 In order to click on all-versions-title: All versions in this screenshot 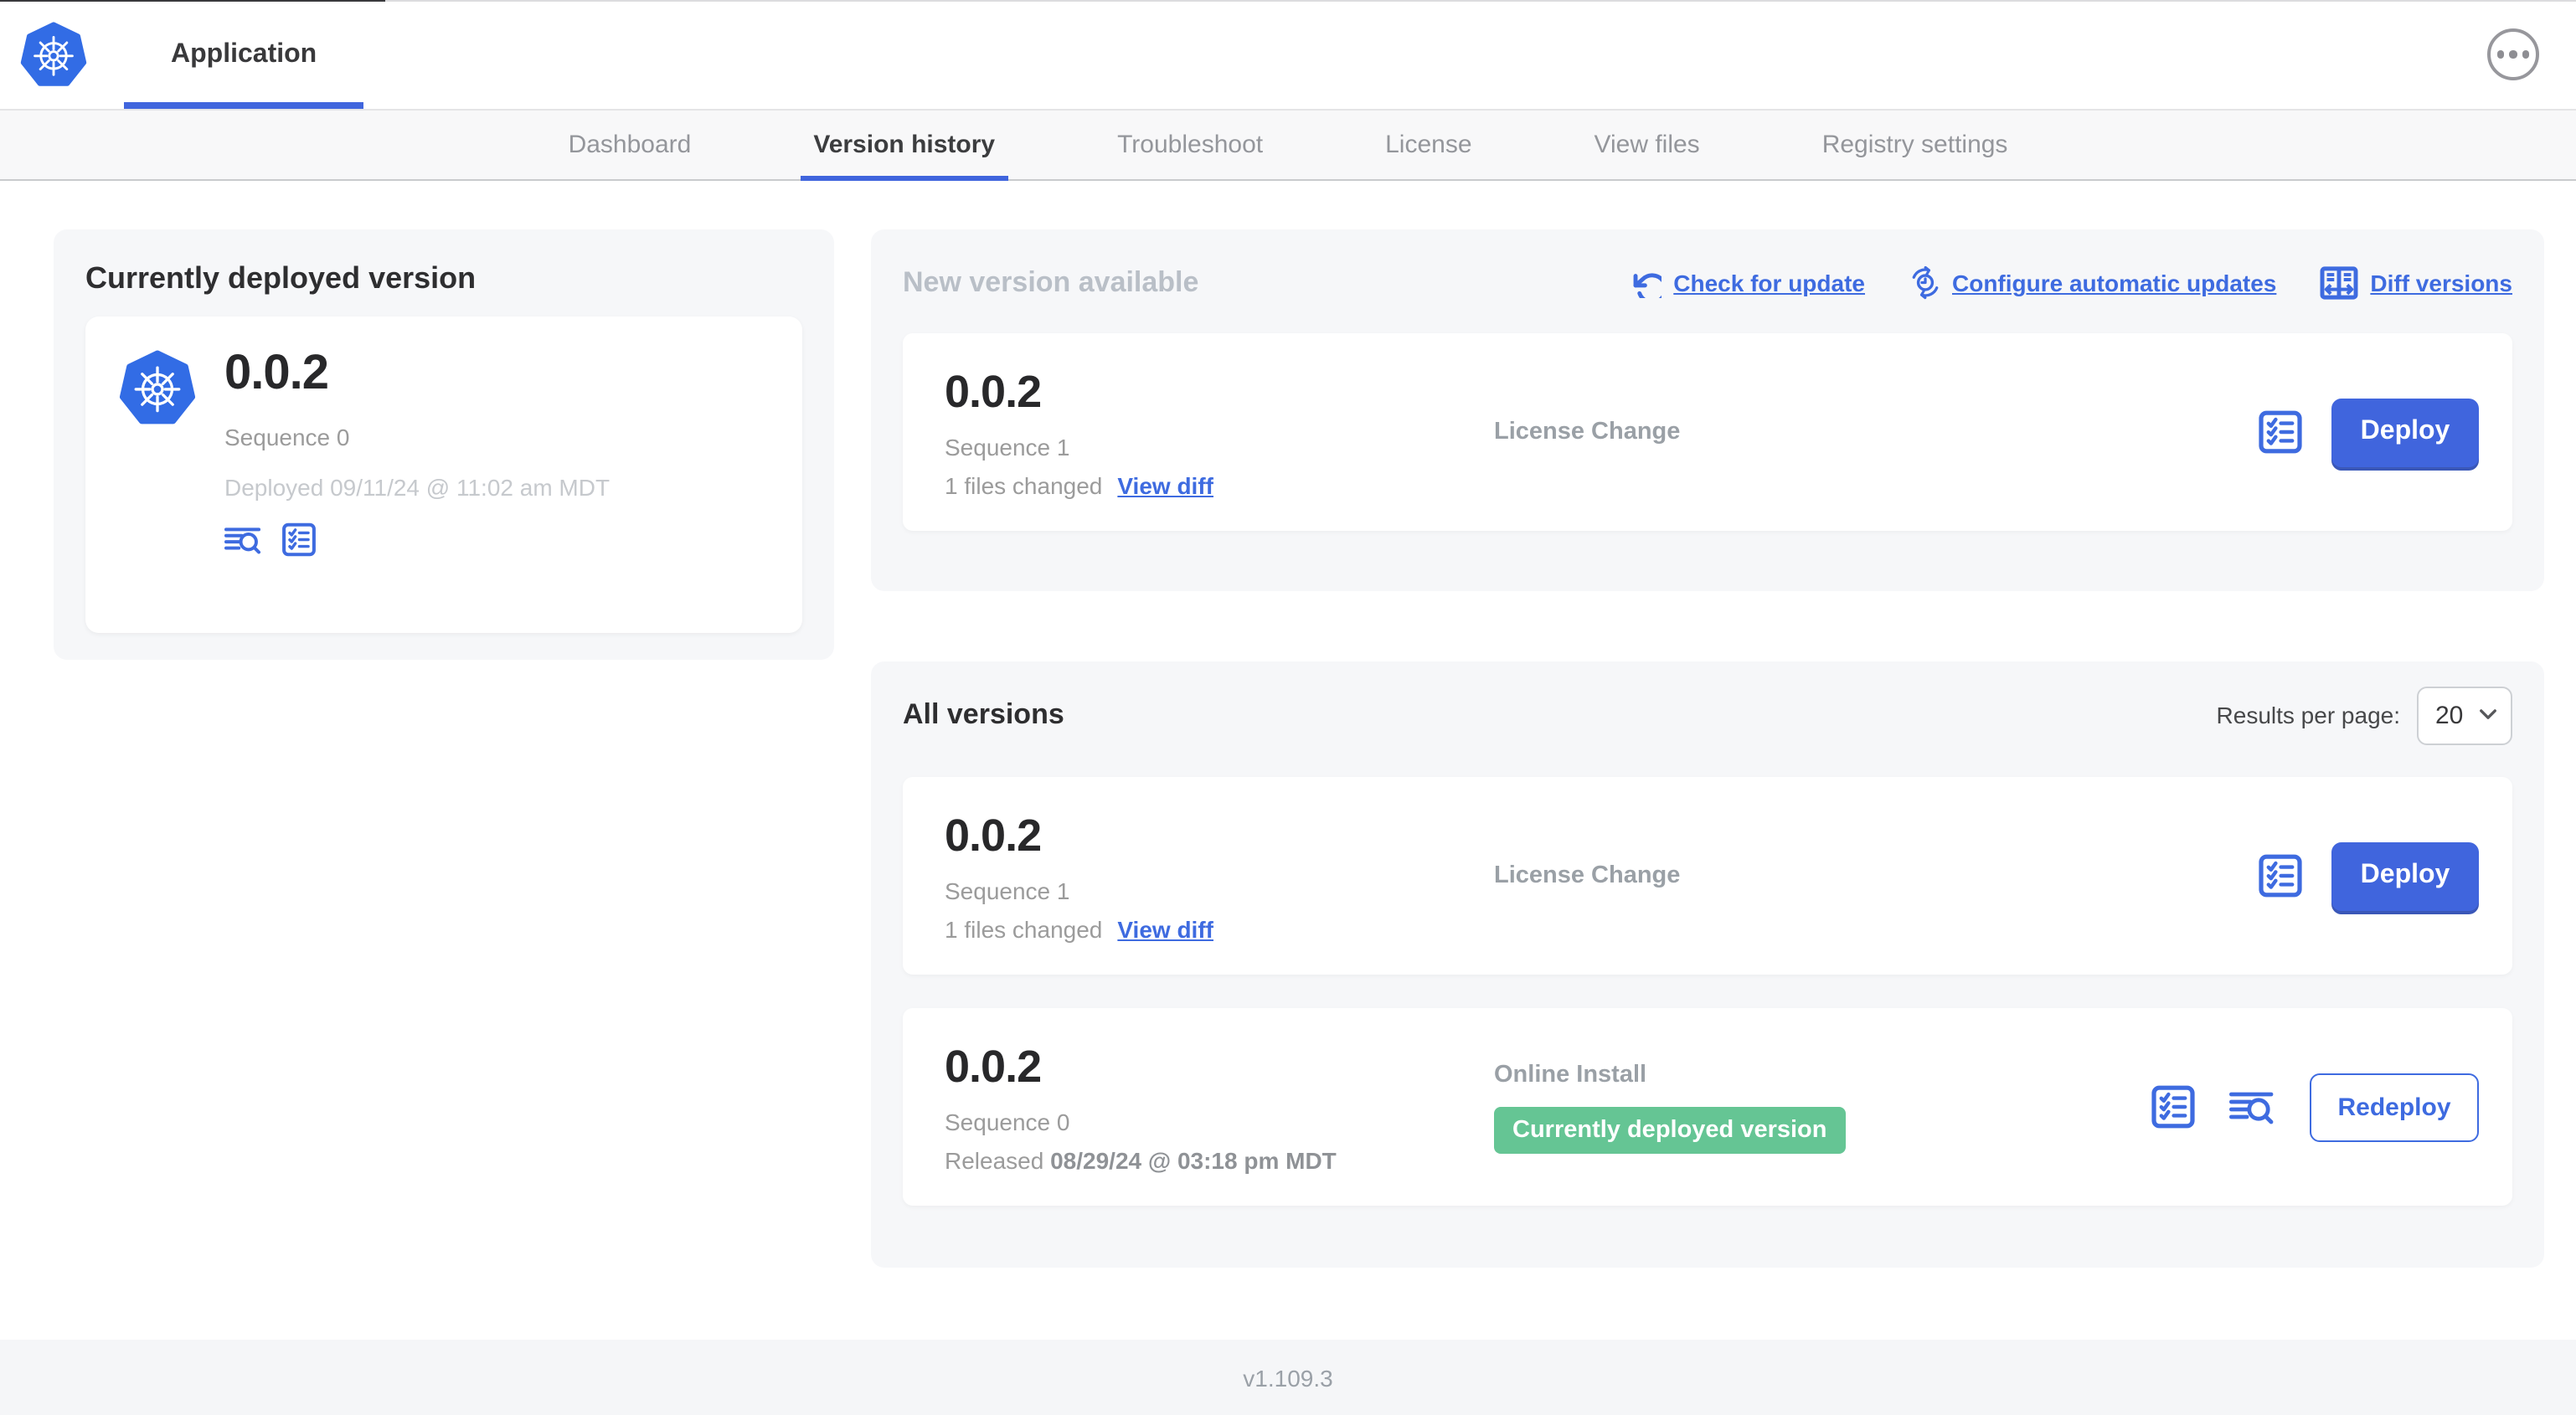, I will do `click(983, 714)`.